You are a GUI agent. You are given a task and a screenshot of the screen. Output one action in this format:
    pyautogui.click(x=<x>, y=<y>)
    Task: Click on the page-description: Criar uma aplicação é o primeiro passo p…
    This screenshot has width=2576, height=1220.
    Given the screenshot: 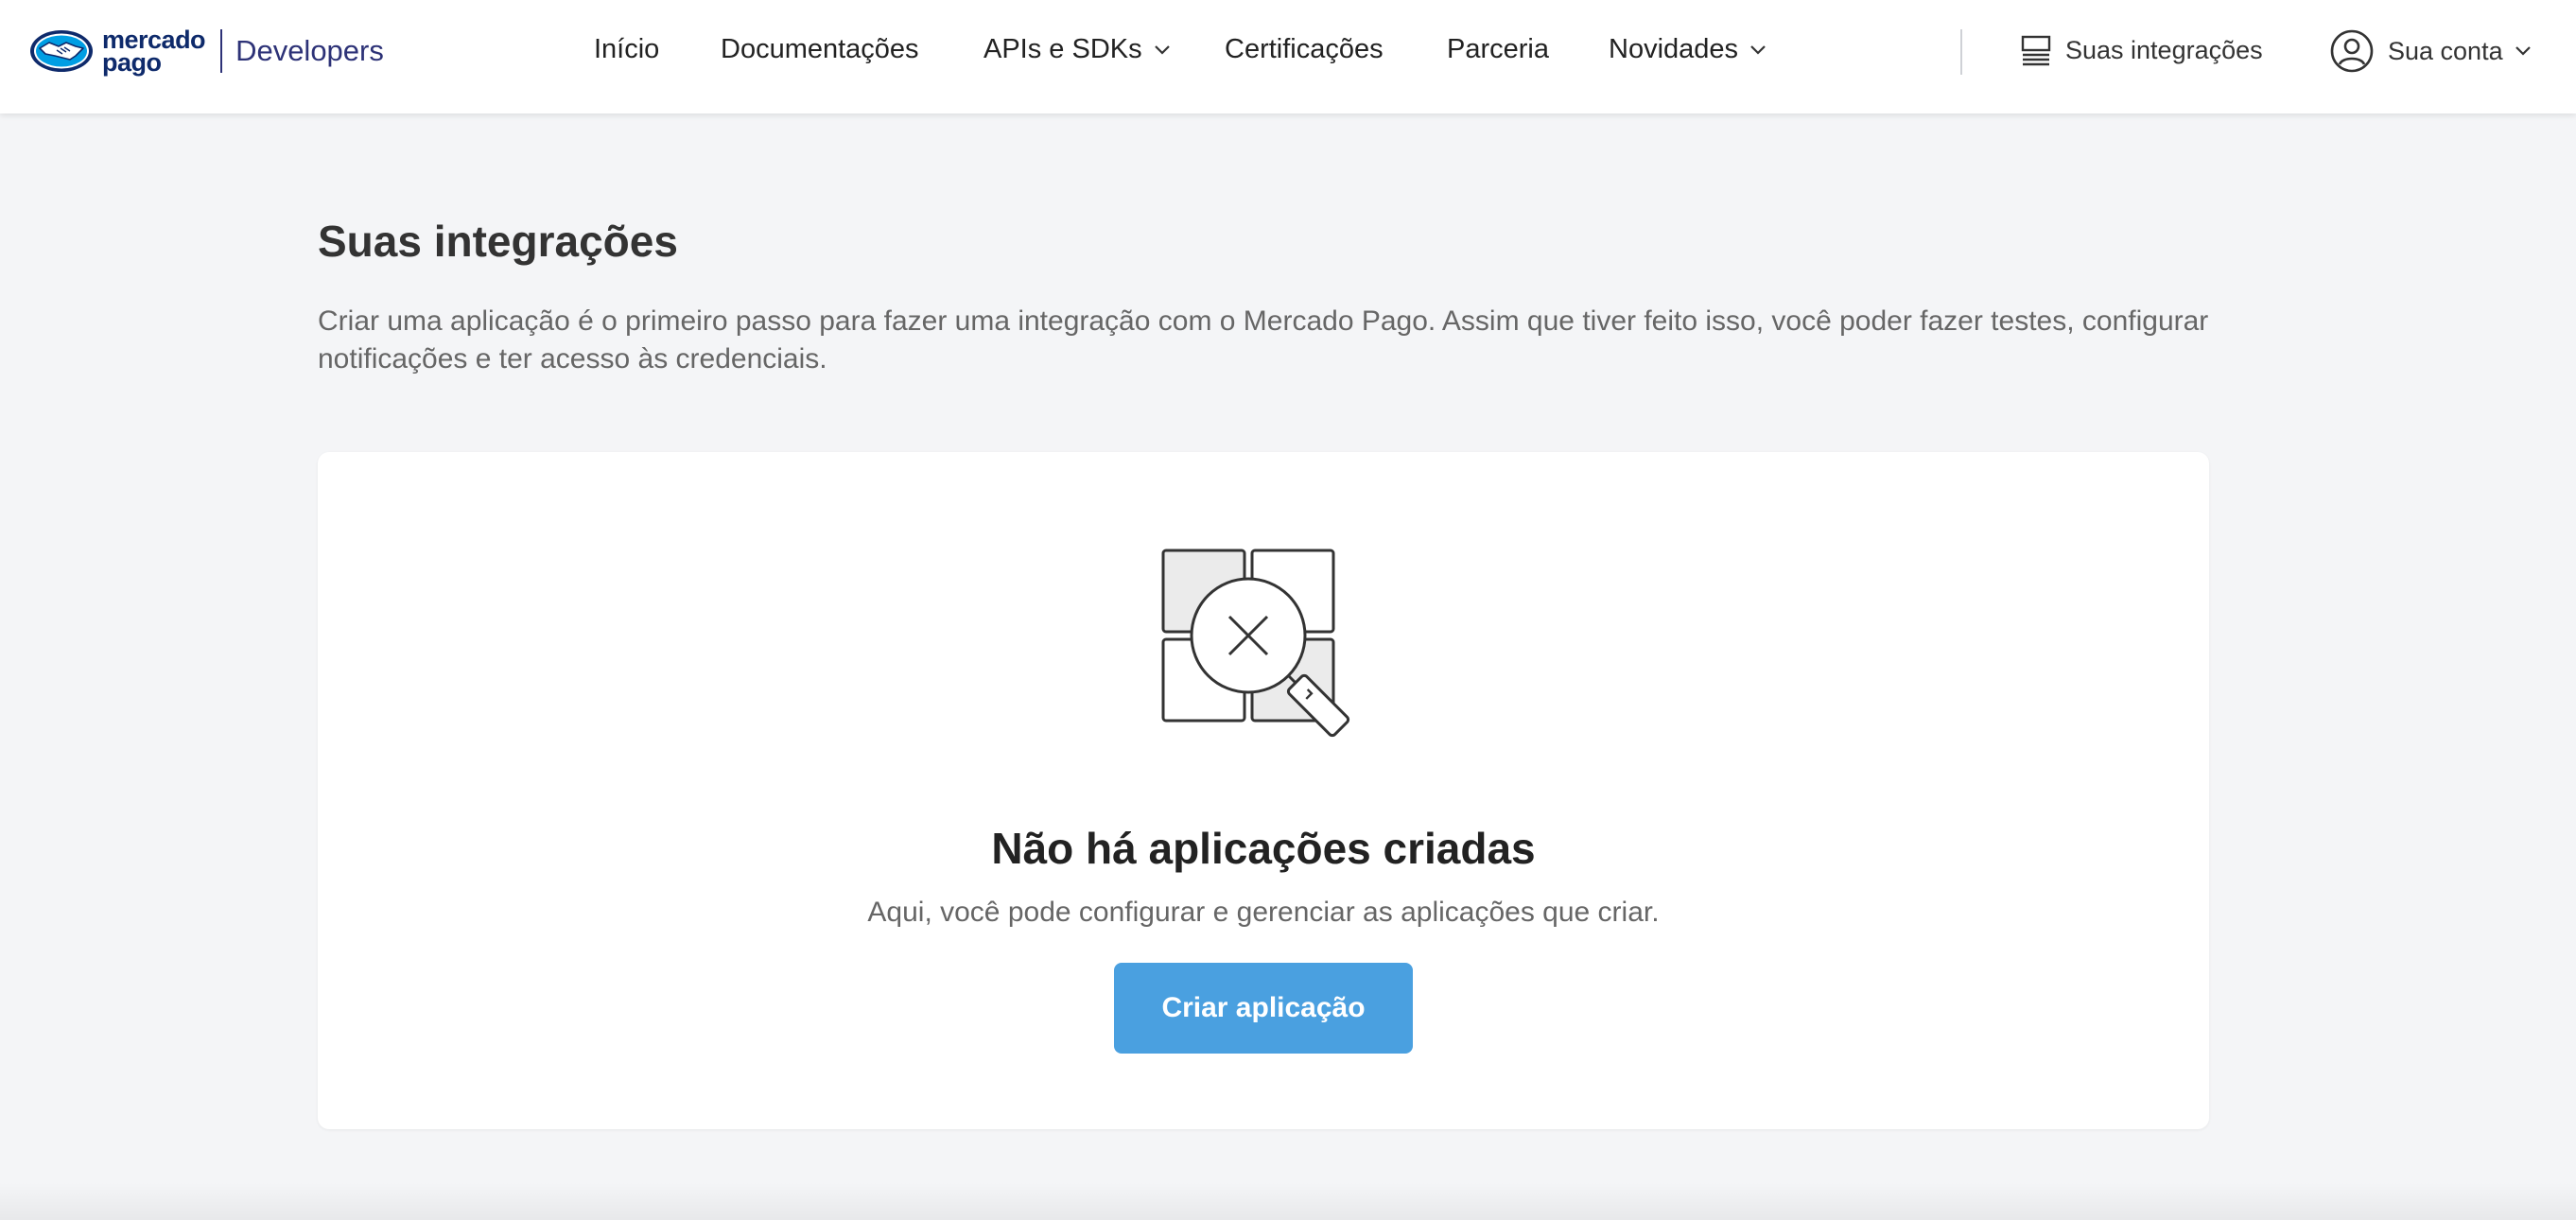 What is the action you would take?
    pyautogui.click(x=1263, y=340)
    